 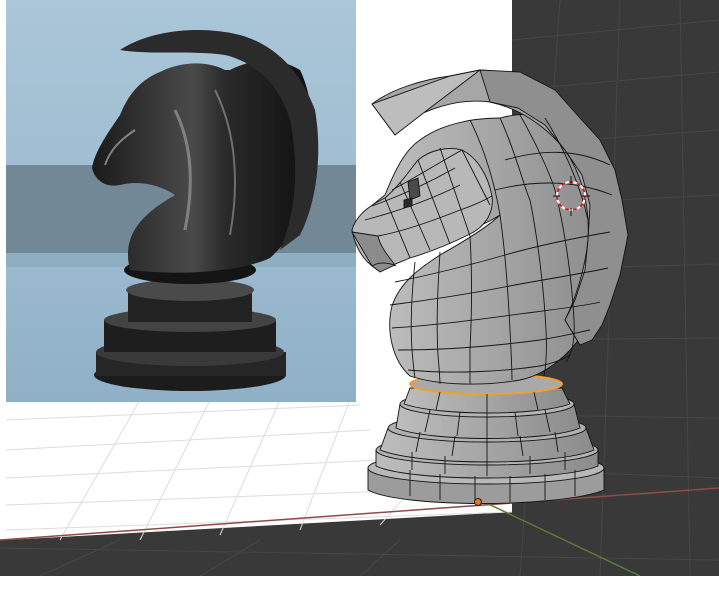 I want to click on y-axis-line, so click(x=560, y=537).